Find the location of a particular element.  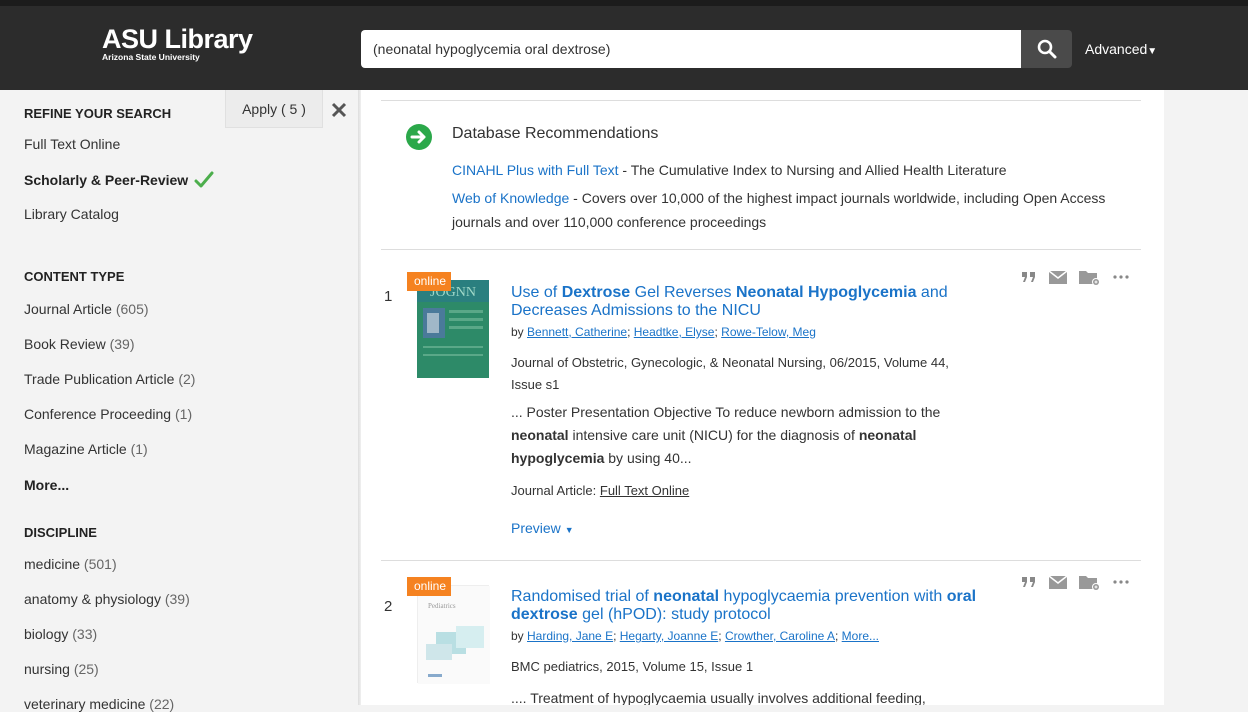

facet-trade-publication: Trade Publication Article (2) is located at coordinates (109, 379).